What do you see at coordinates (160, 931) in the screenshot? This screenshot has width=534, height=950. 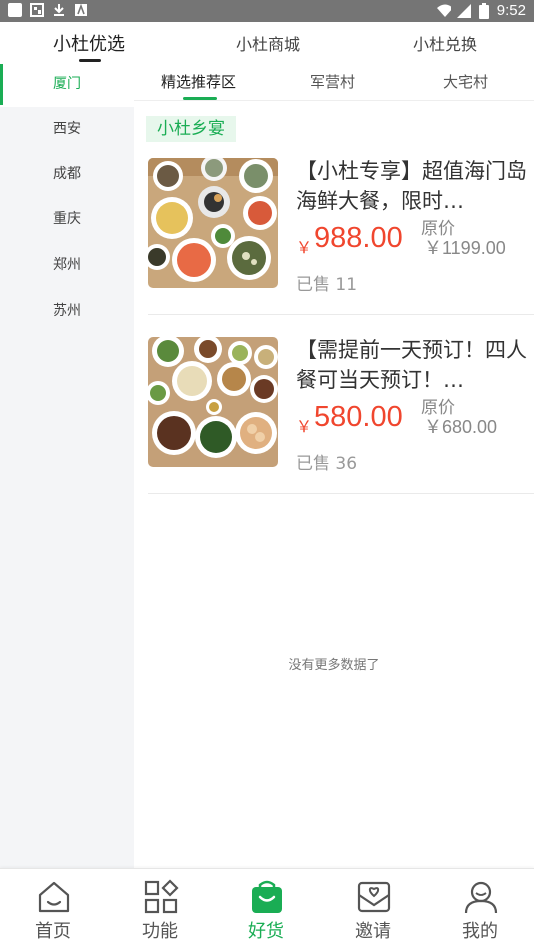 I see `nav-label: 功能` at bounding box center [160, 931].